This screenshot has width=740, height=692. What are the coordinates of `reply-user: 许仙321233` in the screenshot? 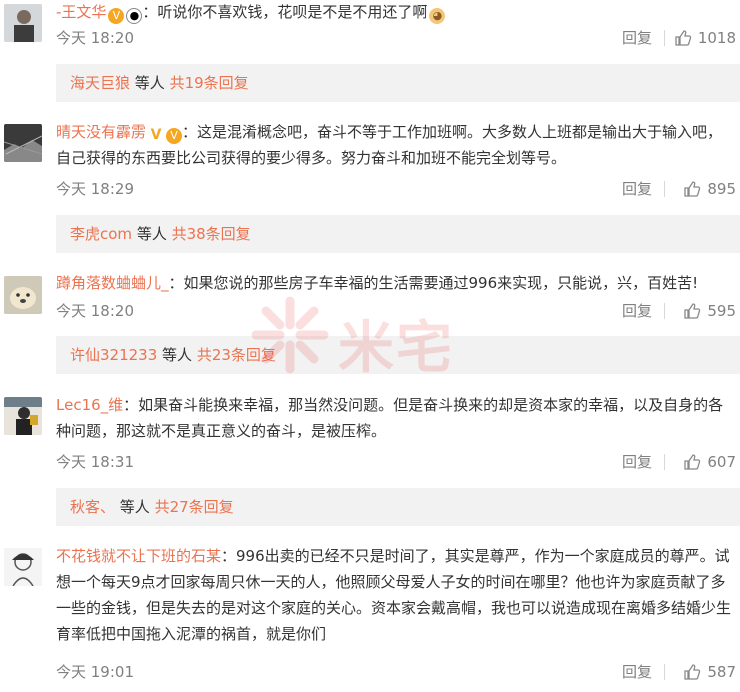 It's located at (113, 355).